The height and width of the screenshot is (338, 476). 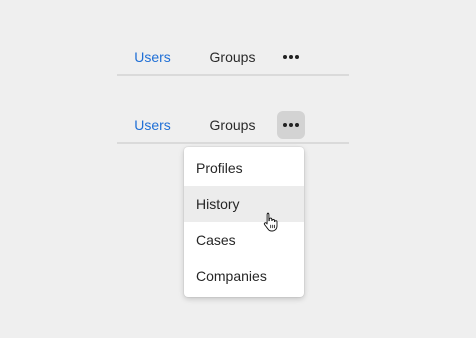 I want to click on tab-bar-default: Users Groups, so click(x=233, y=58).